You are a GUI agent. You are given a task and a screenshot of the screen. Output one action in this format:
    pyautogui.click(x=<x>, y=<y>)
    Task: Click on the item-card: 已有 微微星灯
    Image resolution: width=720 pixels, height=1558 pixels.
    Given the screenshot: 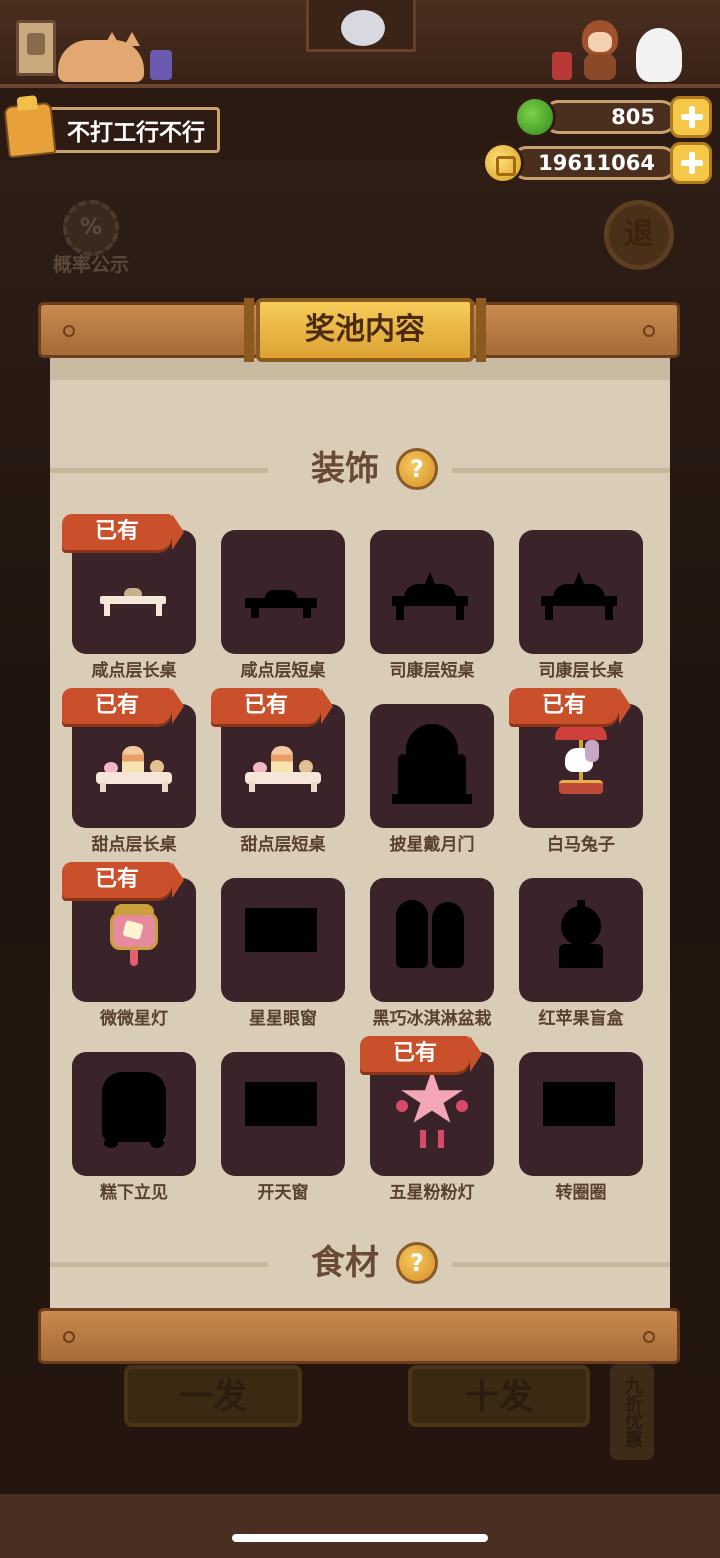 What is the action you would take?
    pyautogui.click(x=129, y=952)
    